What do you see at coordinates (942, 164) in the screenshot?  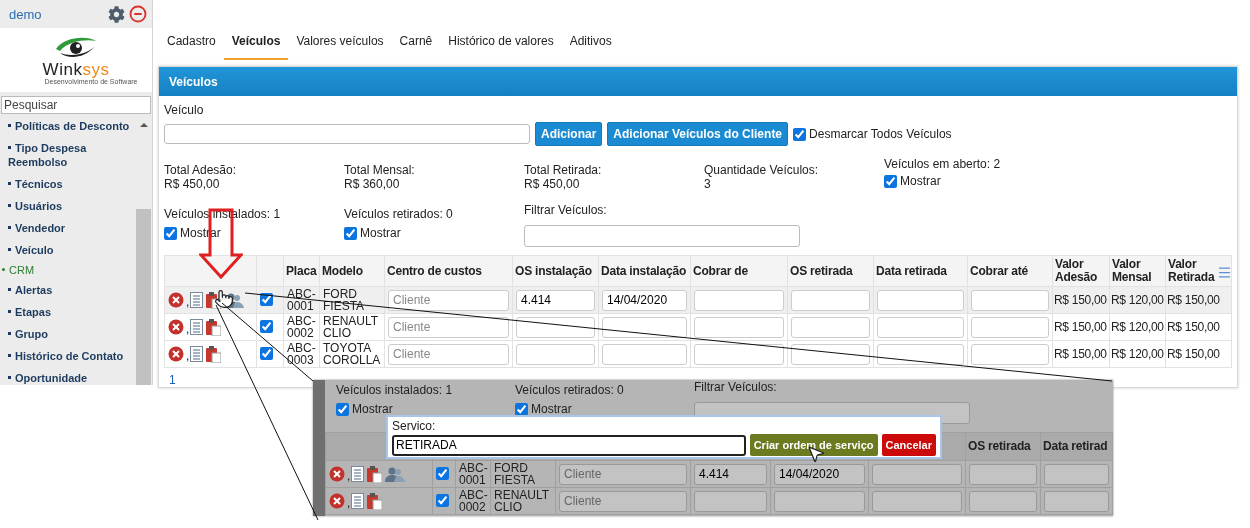 I see `count-label: Veículos em aberto: 2` at bounding box center [942, 164].